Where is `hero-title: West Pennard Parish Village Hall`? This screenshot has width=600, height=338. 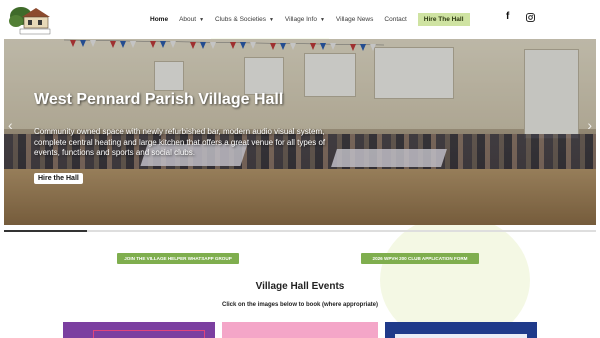
hero-title: West Pennard Parish Village Hall is located at coordinates (159, 99).